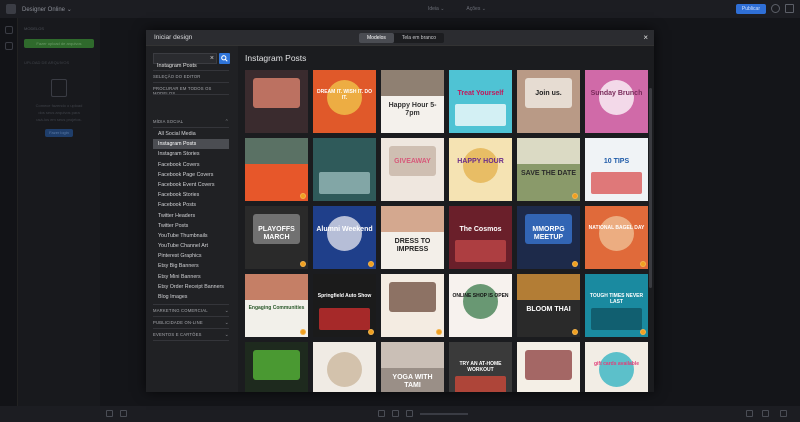 The width and height of the screenshot is (800, 422). Describe the element at coordinates (344, 101) in the screenshot. I see `template-thumbnail: DREAM IT. WISH IT. DO IT.` at that location.